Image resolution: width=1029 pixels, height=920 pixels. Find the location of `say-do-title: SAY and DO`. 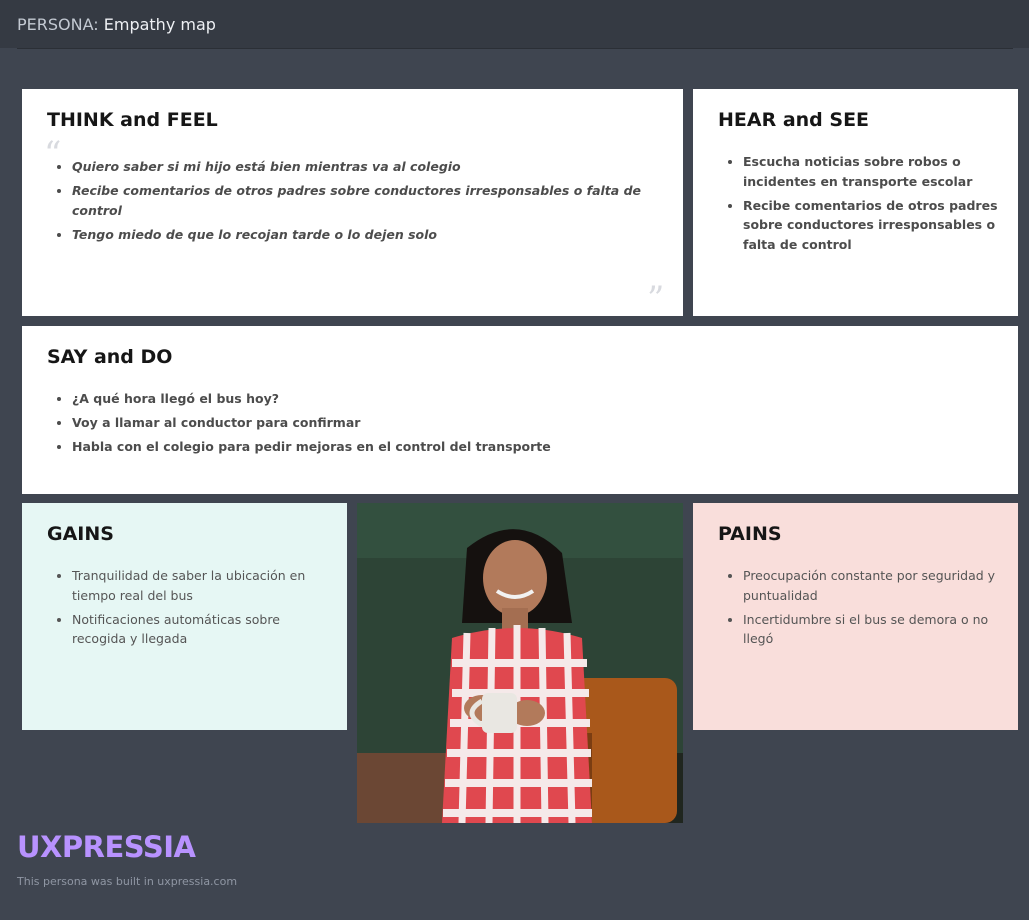

say-do-title: SAY and DO is located at coordinates (110, 357).